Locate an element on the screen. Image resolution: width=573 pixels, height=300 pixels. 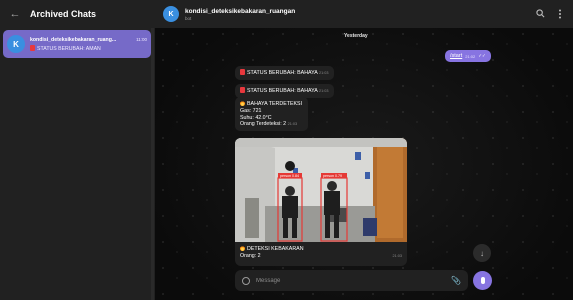
message-text: DETEKSI KEBAKARAN is located at coordinates (275, 249).